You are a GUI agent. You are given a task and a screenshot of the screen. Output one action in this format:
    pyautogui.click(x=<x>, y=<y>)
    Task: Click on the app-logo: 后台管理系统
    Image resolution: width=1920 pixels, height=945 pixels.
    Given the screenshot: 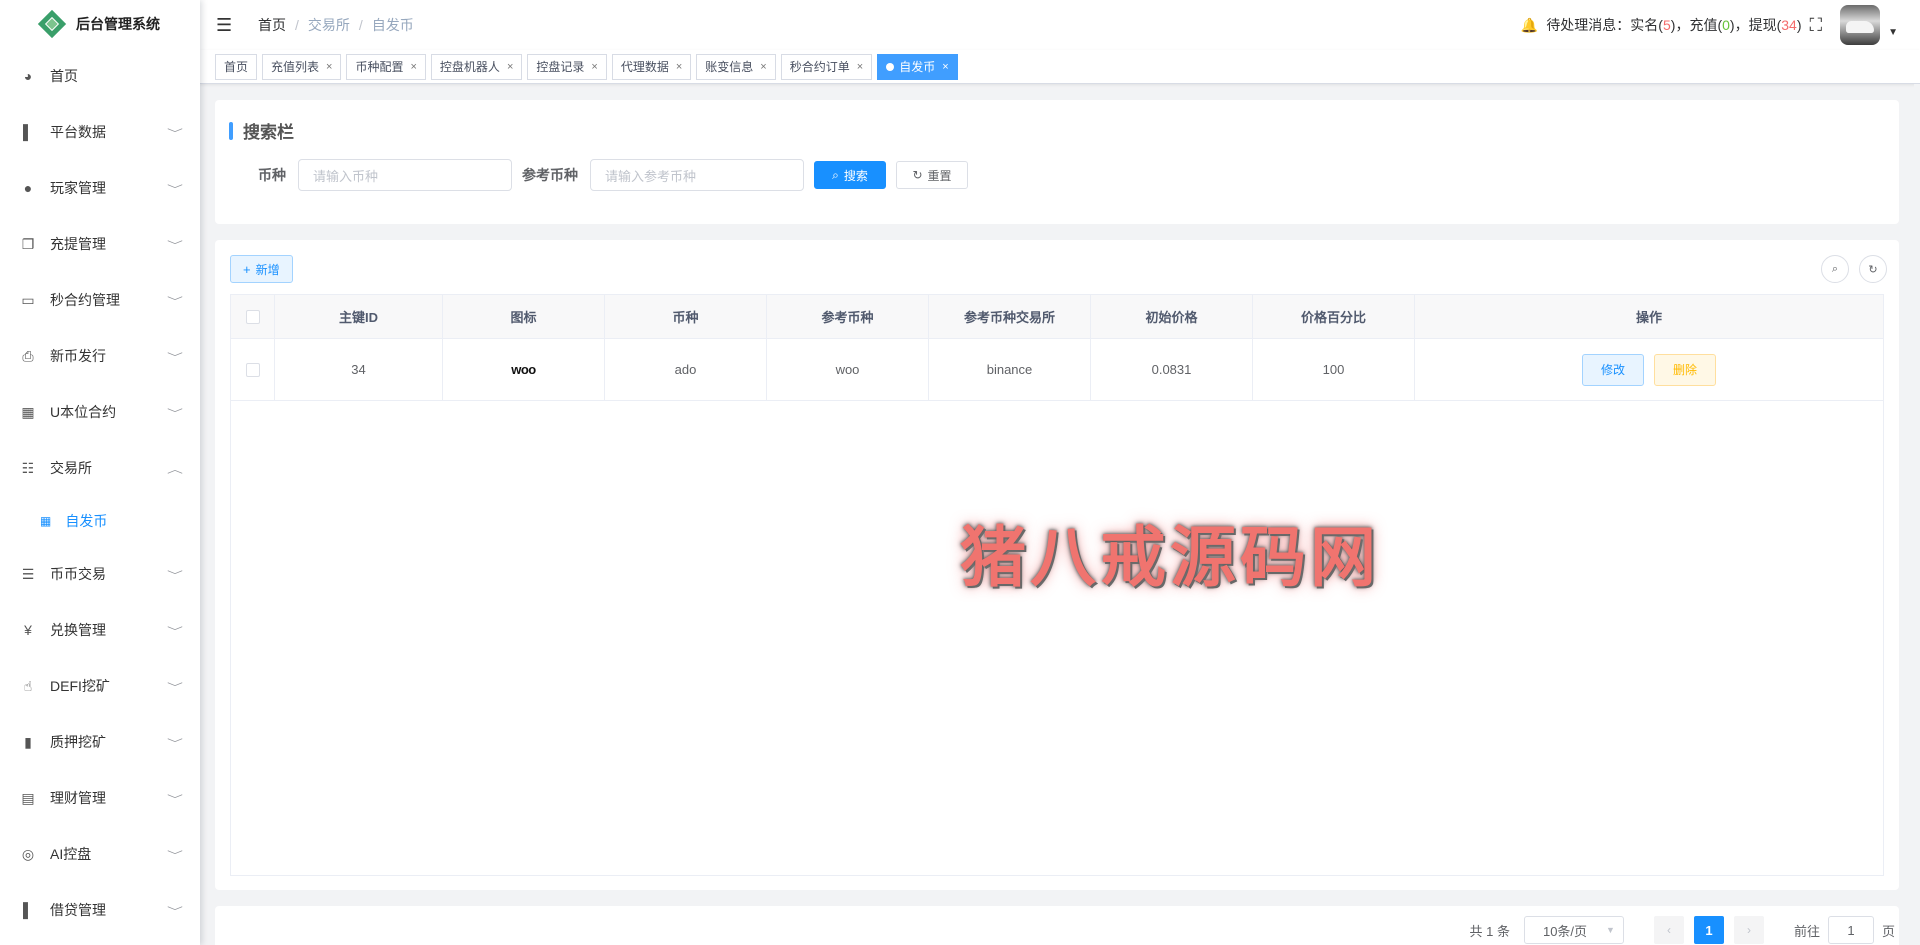 What is the action you would take?
    pyautogui.click(x=100, y=24)
    